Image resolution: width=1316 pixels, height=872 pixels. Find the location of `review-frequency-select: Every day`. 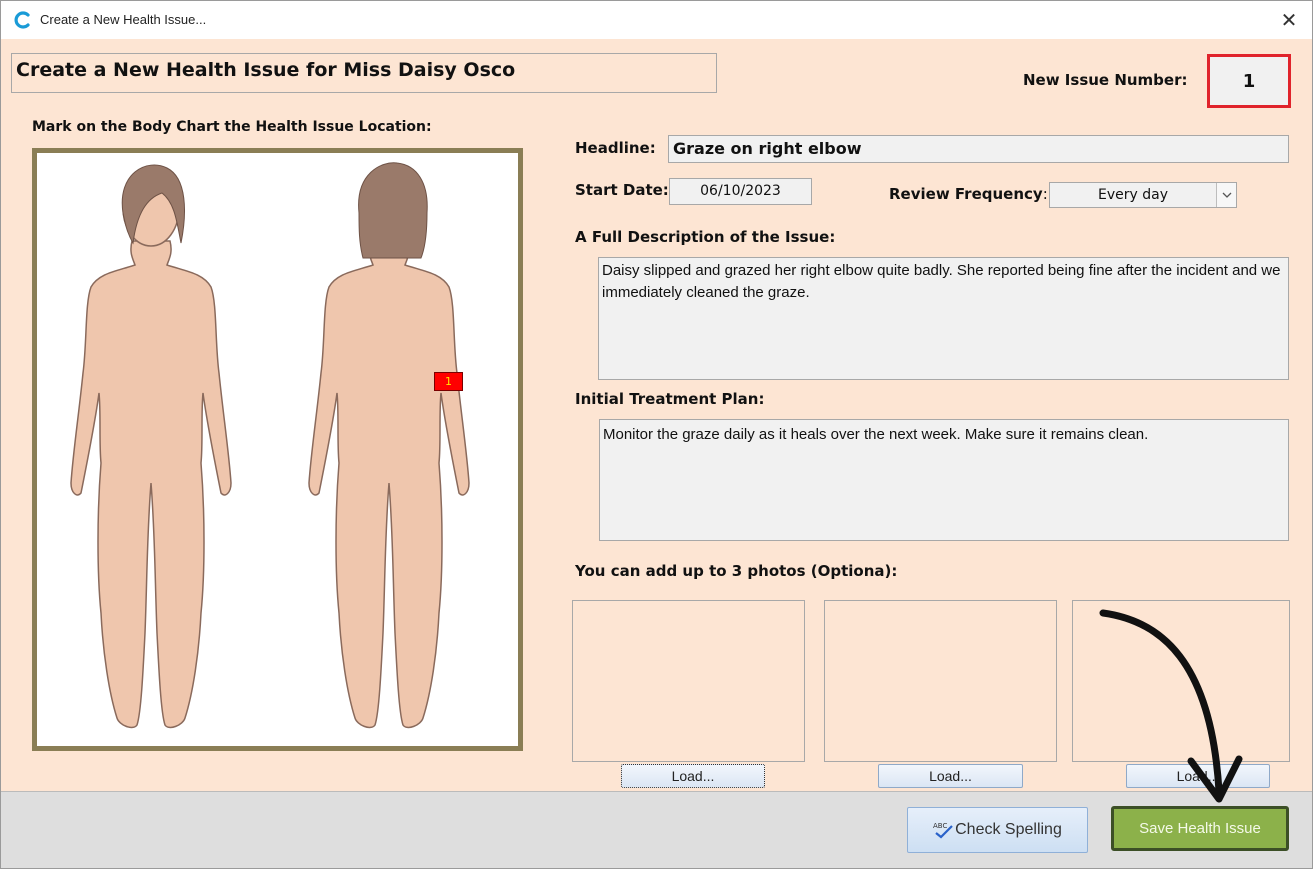

review-frequency-select: Every day is located at coordinates (1143, 195).